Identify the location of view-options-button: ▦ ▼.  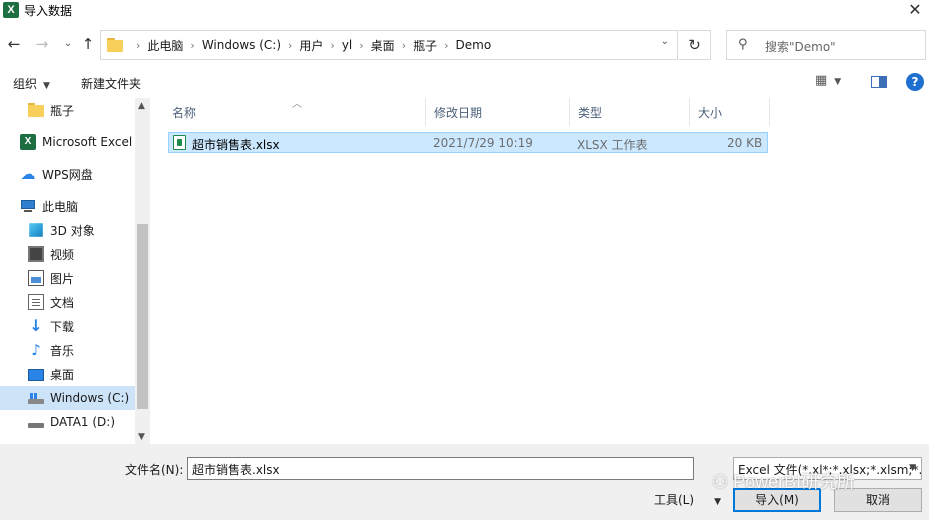
(835, 83).